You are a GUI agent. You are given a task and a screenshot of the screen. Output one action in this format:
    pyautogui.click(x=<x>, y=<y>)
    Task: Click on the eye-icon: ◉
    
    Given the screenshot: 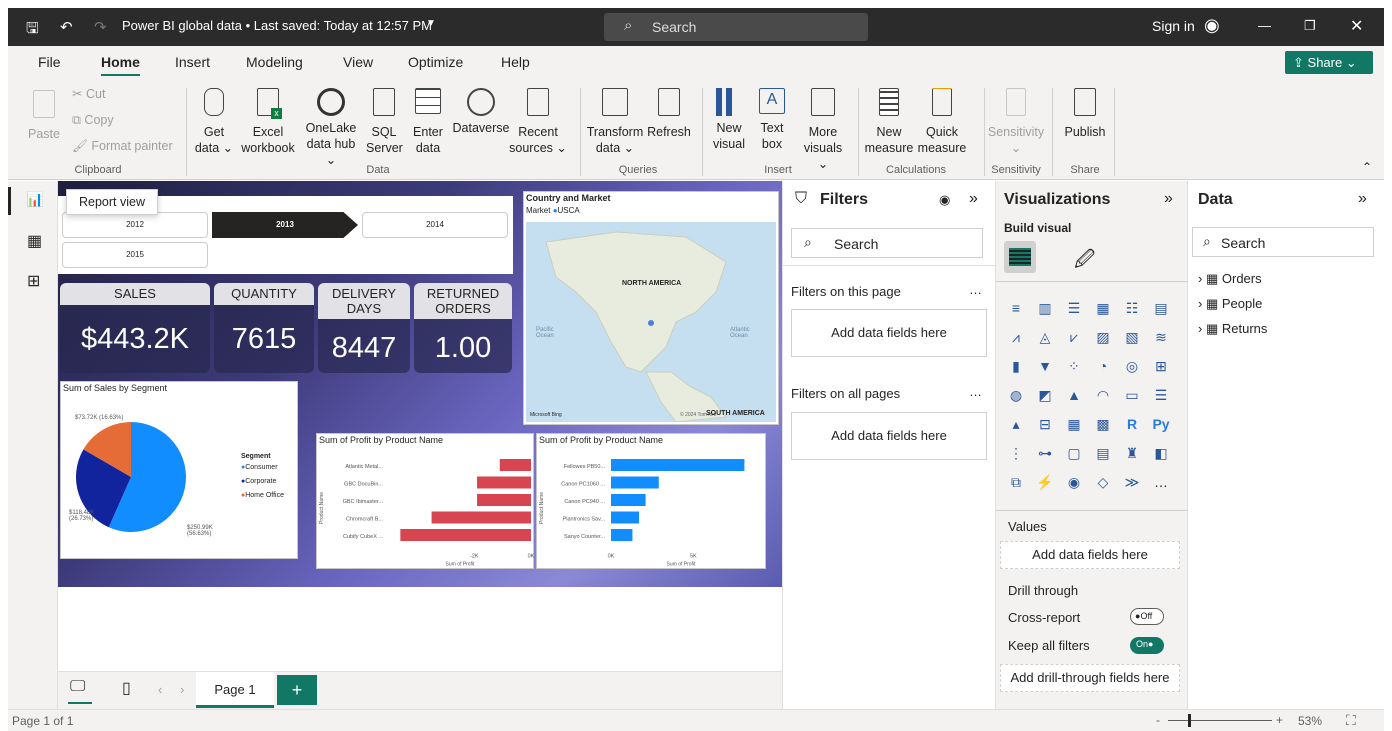 What is the action you would take?
    pyautogui.click(x=944, y=200)
    